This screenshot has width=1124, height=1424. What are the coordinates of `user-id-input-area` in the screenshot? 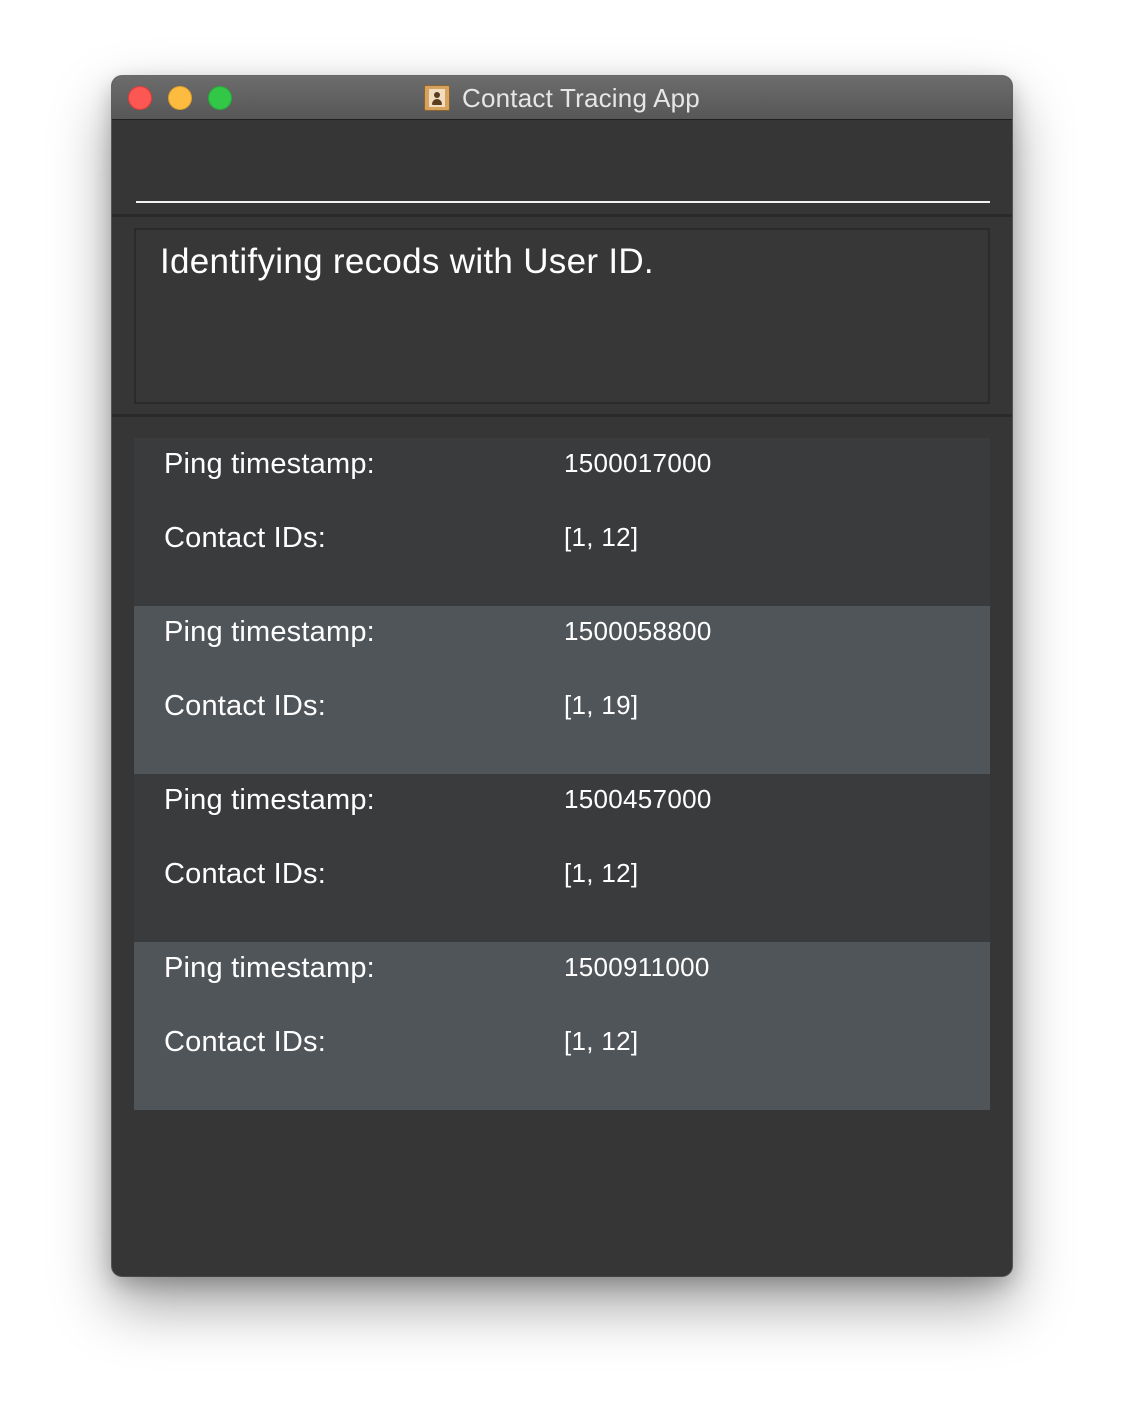 It's located at (563, 170).